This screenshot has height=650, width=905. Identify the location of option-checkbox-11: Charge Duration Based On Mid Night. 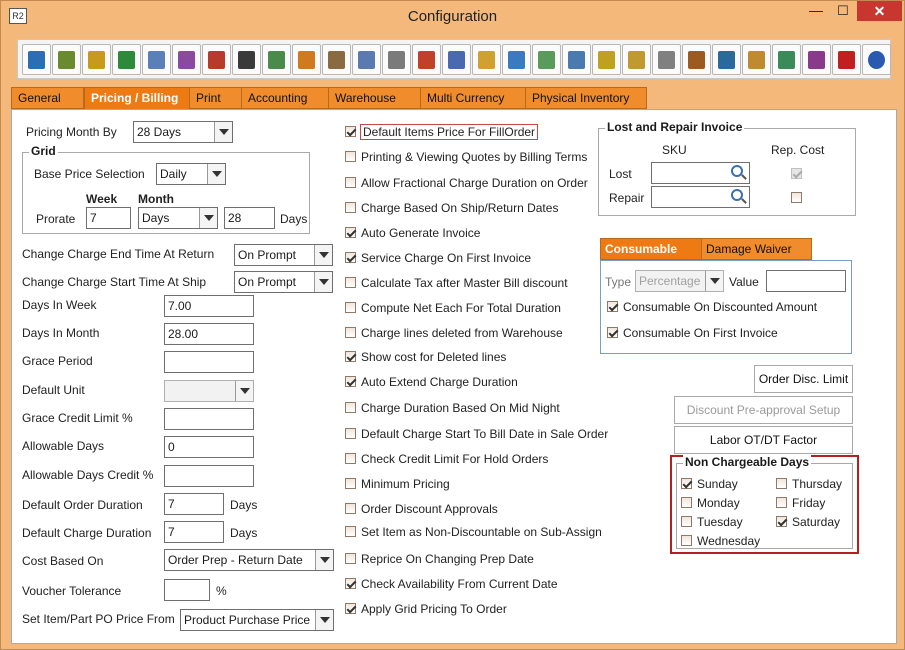
(452, 408).